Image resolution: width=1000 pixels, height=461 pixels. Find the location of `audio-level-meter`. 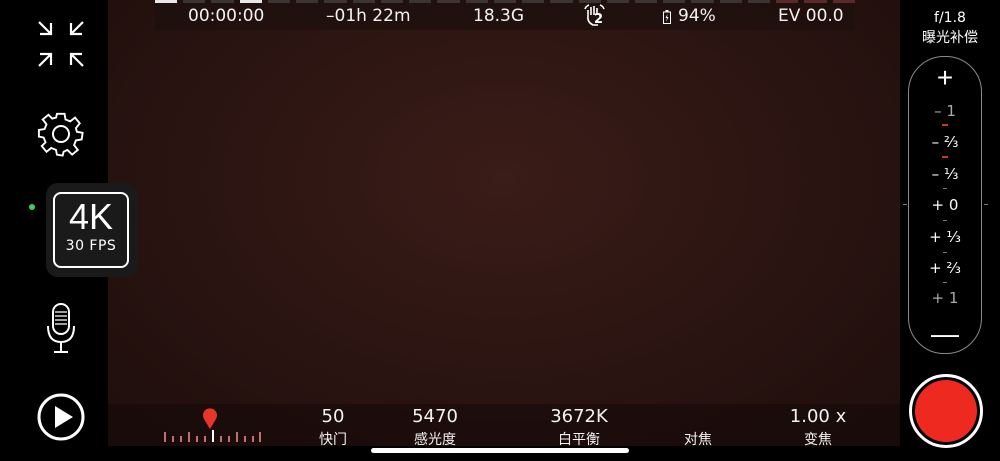

audio-level-meter is located at coordinates (505, 2).